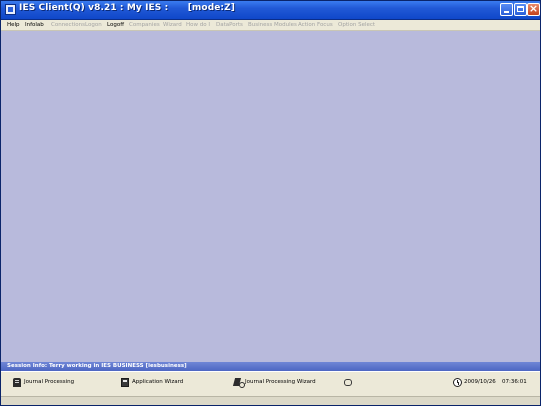 This screenshot has height=406, width=541. Describe the element at coordinates (348, 382) in the screenshot. I see `misc-icon` at that location.